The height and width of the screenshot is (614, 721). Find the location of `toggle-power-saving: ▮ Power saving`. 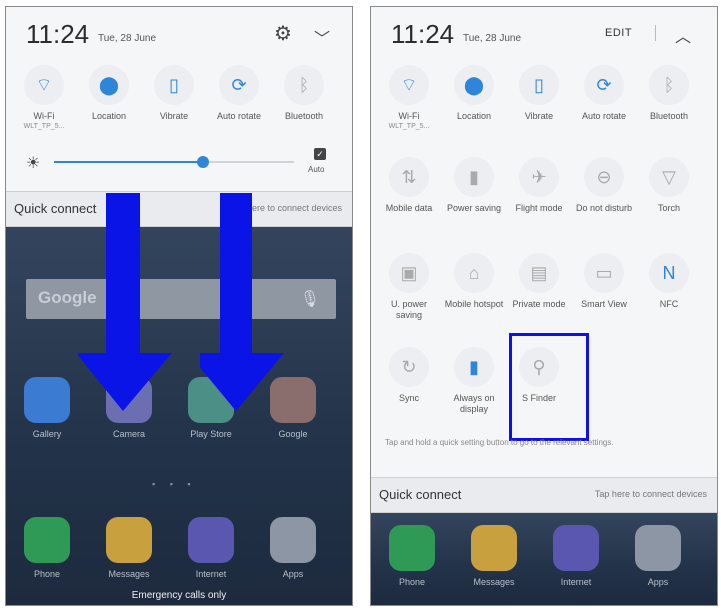

toggle-power-saving: ▮ Power saving is located at coordinates (474, 185).